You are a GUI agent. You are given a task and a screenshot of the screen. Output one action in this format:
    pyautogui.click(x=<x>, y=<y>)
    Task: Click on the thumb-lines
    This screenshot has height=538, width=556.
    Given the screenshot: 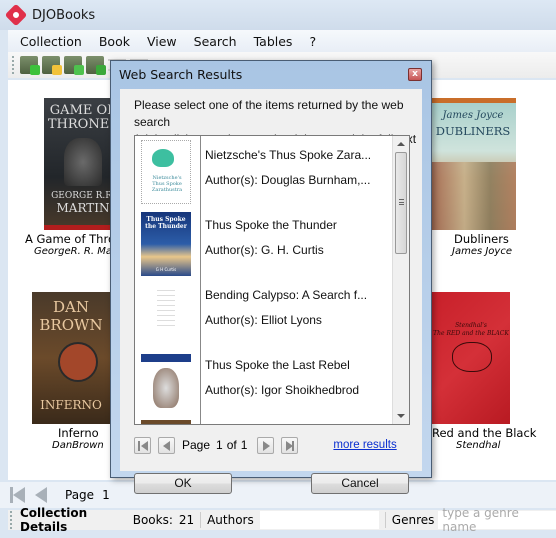 What is the action you would take?
    pyautogui.click(x=166, y=310)
    